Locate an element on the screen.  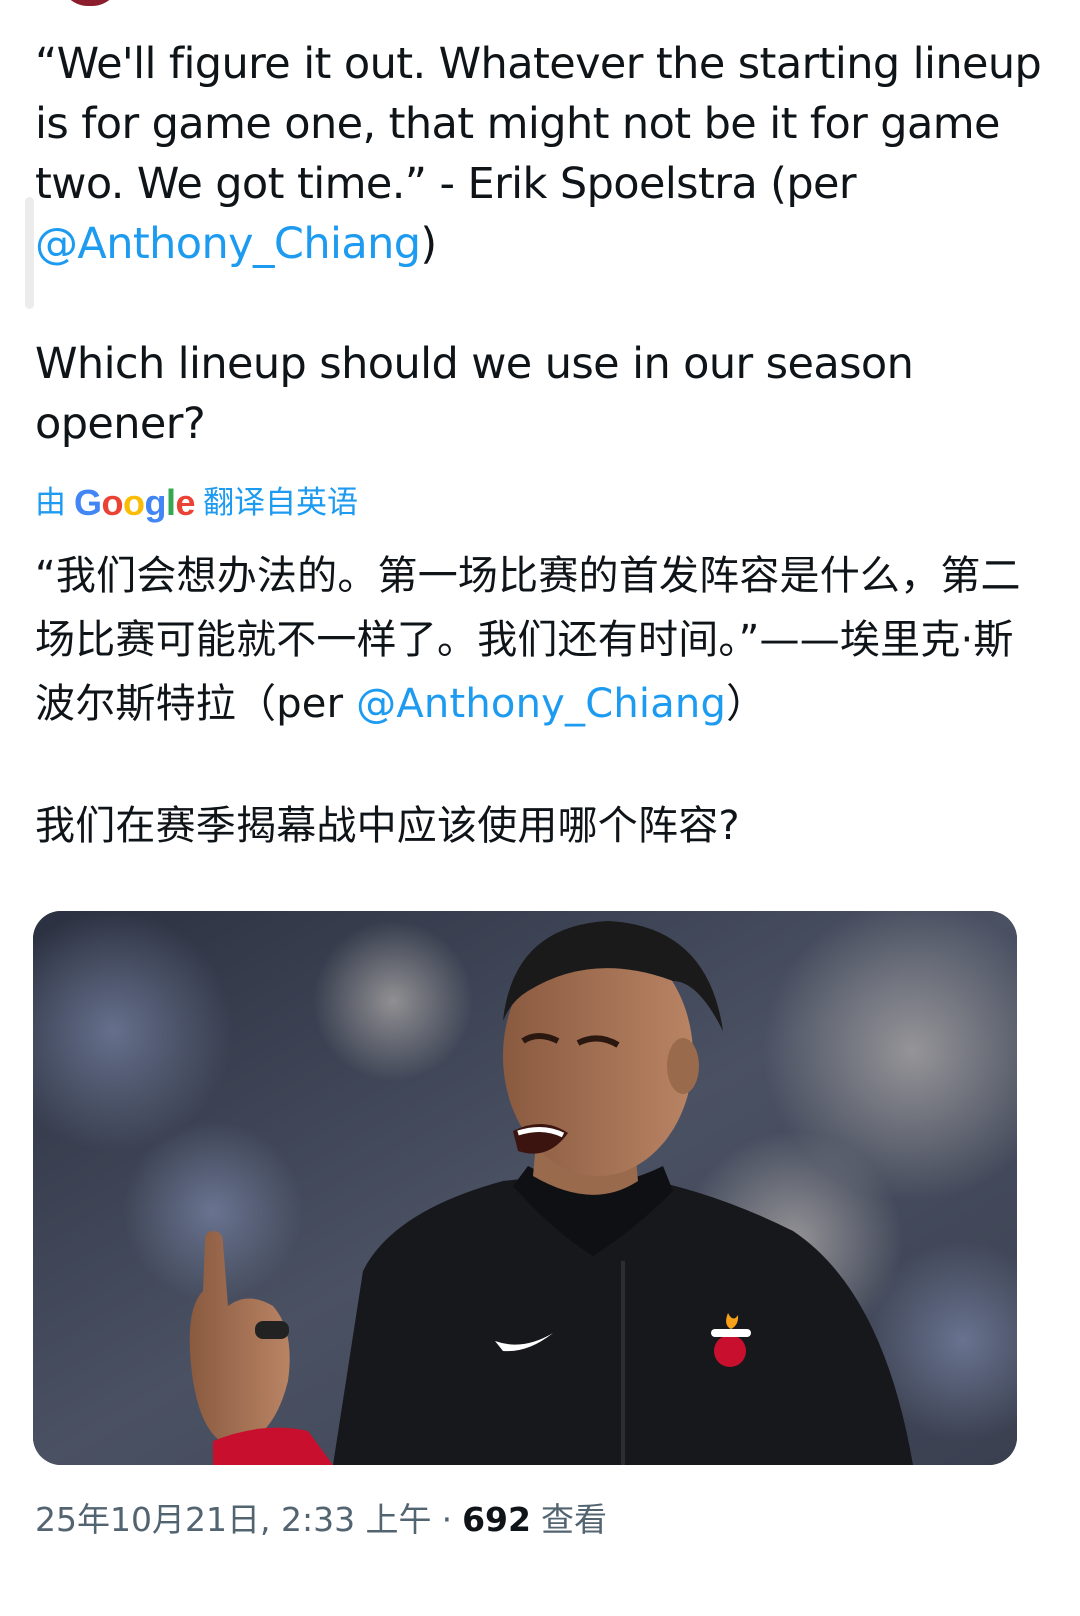
translated-by-google: 由 Google 翻译自英语 is located at coordinates (540, 503).